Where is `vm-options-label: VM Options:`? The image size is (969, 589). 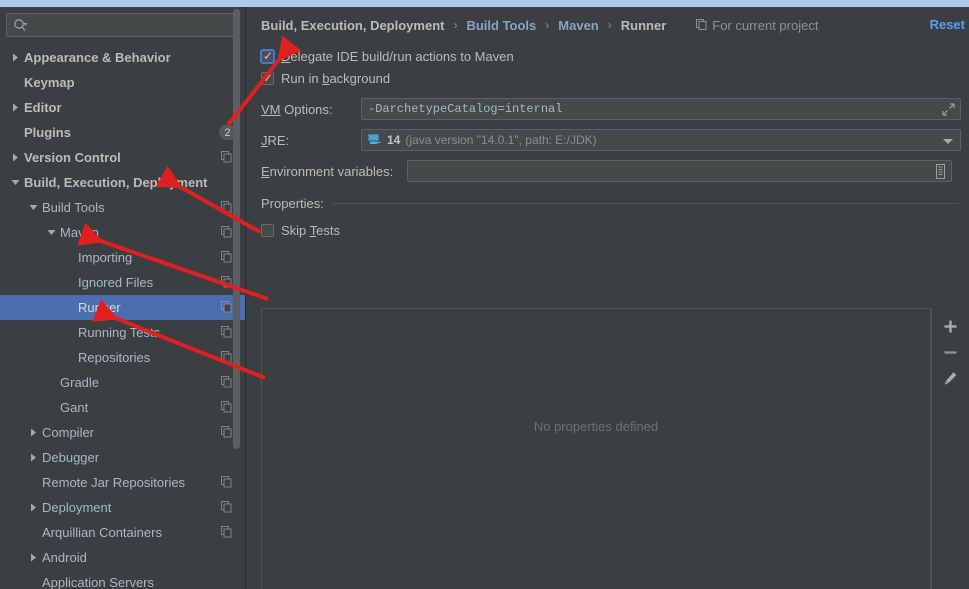
vm-options-label: VM Options: is located at coordinates (311, 109).